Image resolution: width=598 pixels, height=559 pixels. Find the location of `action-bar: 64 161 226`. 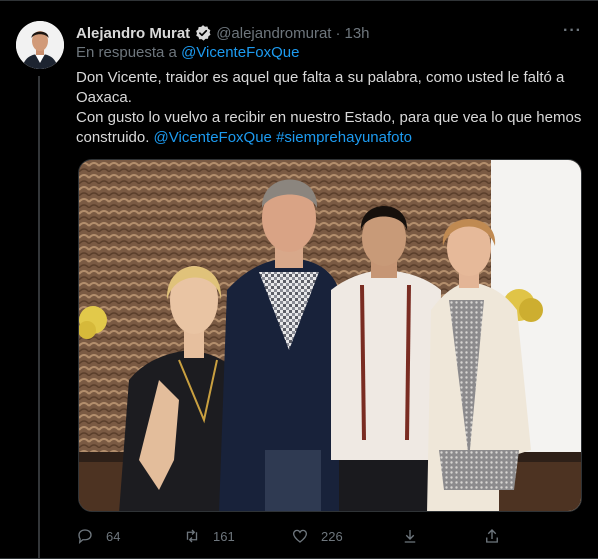

action-bar: 64 161 226 is located at coordinates (296, 536).